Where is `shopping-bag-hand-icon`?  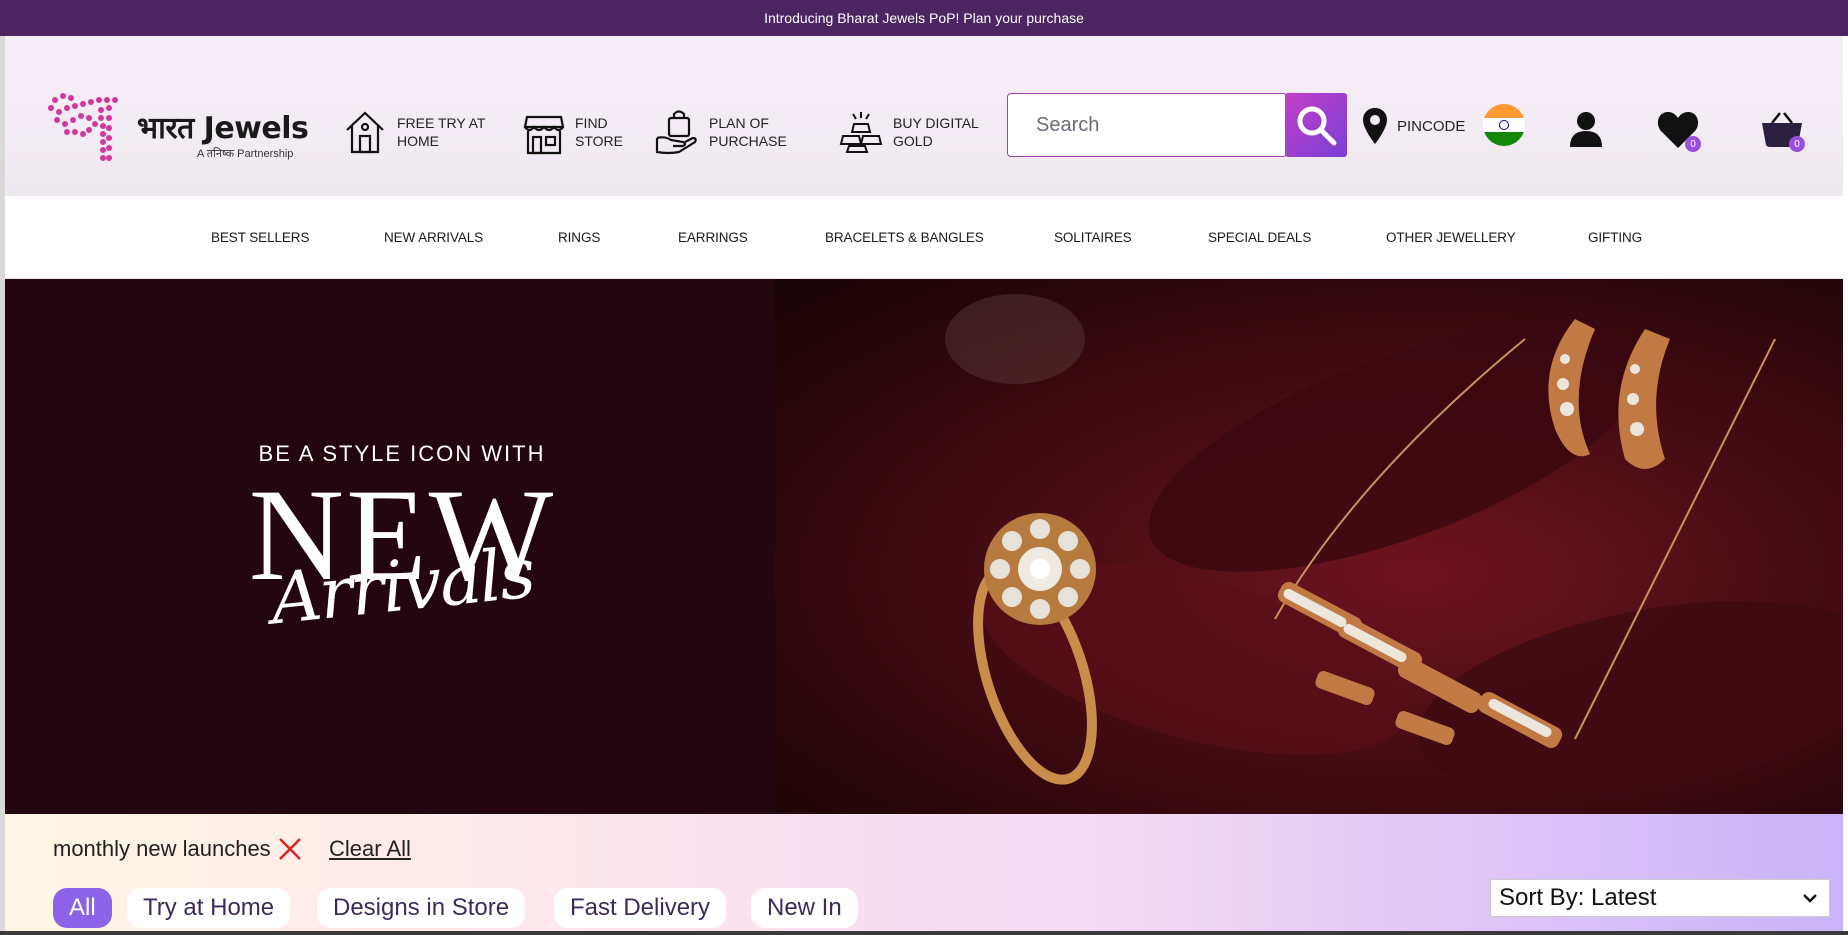
shopping-bag-hand-icon is located at coordinates (676, 132).